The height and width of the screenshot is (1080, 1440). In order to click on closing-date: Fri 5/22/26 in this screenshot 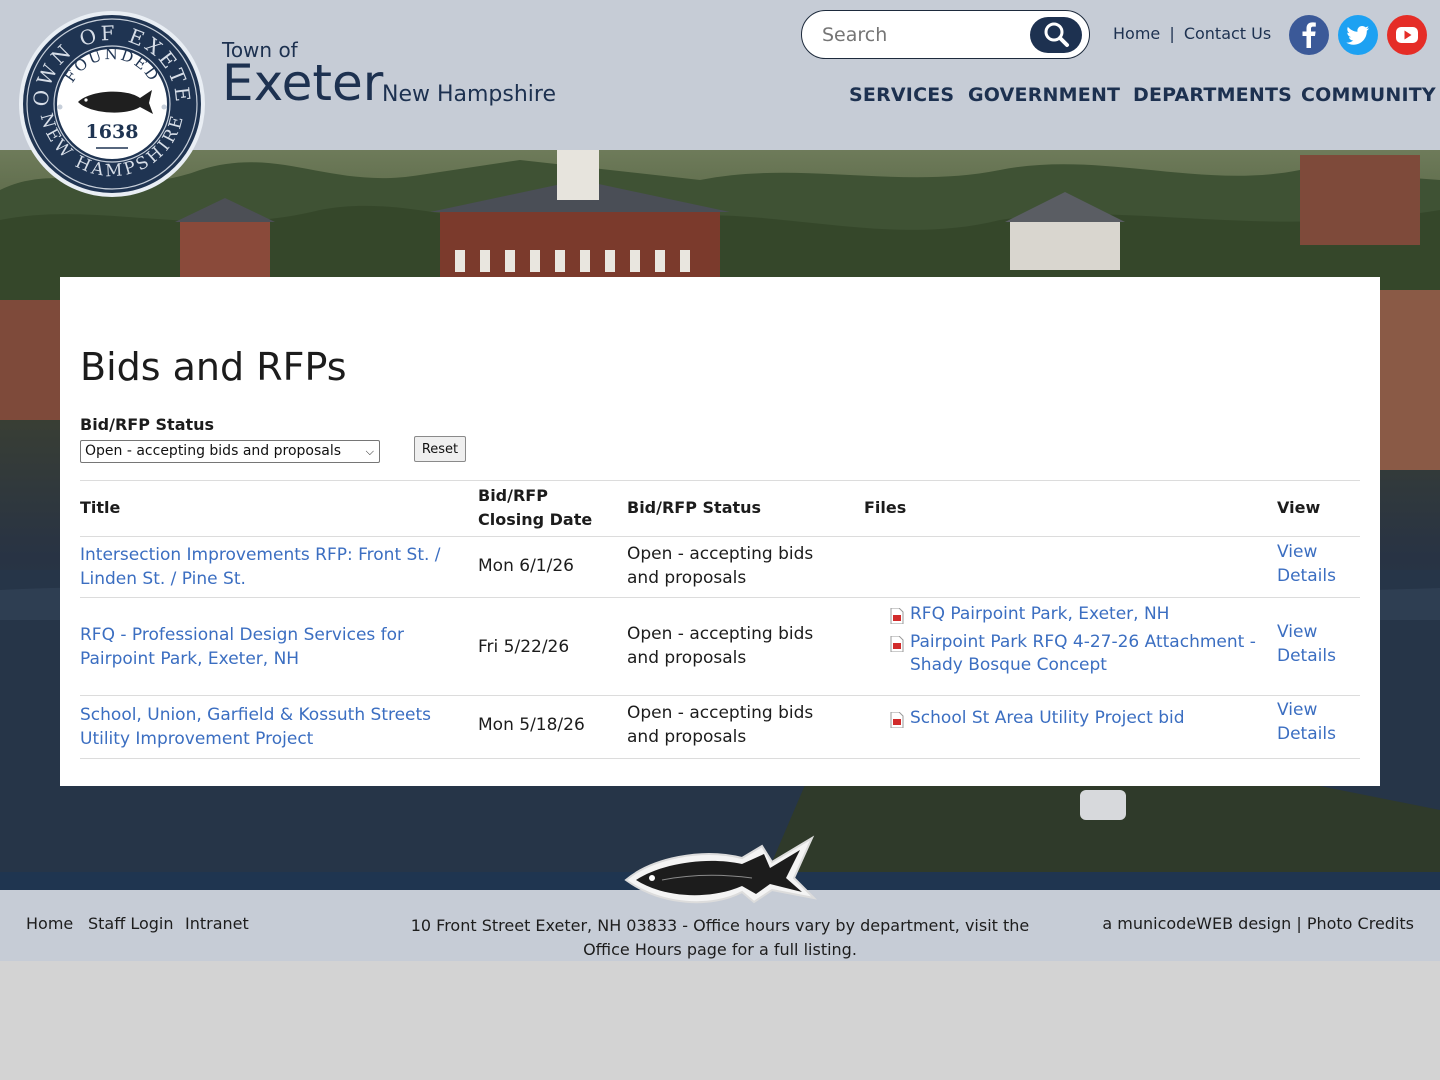, I will do `click(524, 647)`.